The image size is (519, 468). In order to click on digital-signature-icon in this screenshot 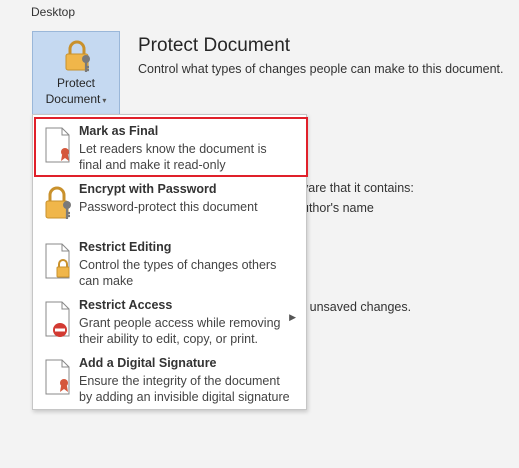, I will do `click(57, 377)`.